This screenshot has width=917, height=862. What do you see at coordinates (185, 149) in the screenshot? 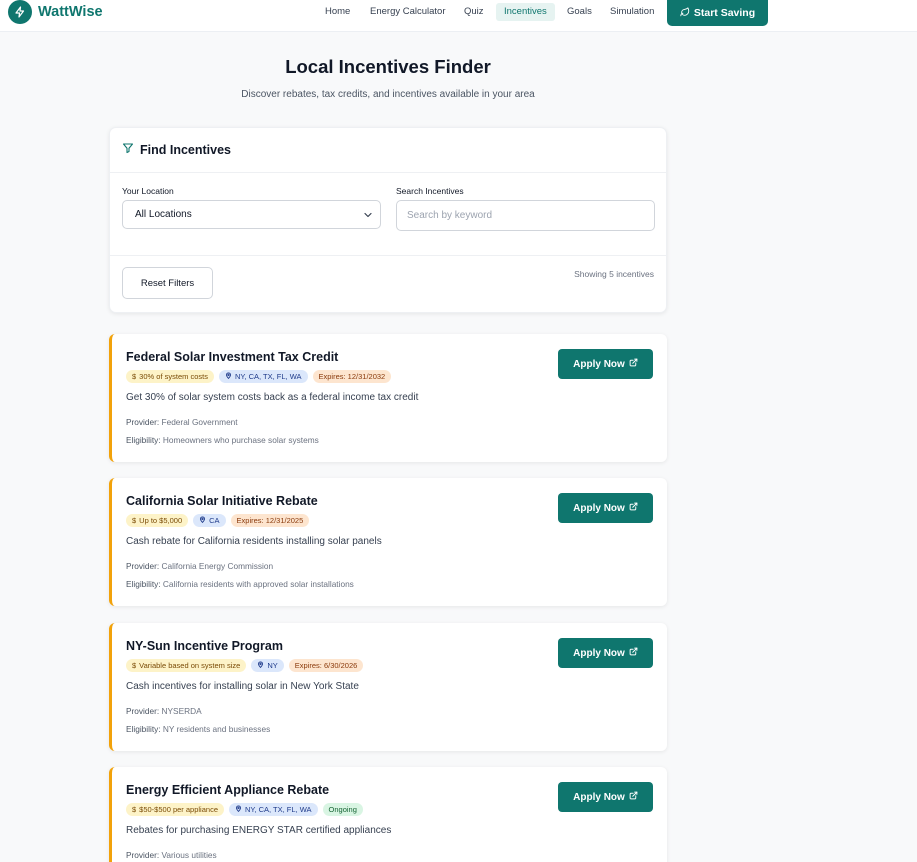
I see `filter-panel-title: Find Incentives` at bounding box center [185, 149].